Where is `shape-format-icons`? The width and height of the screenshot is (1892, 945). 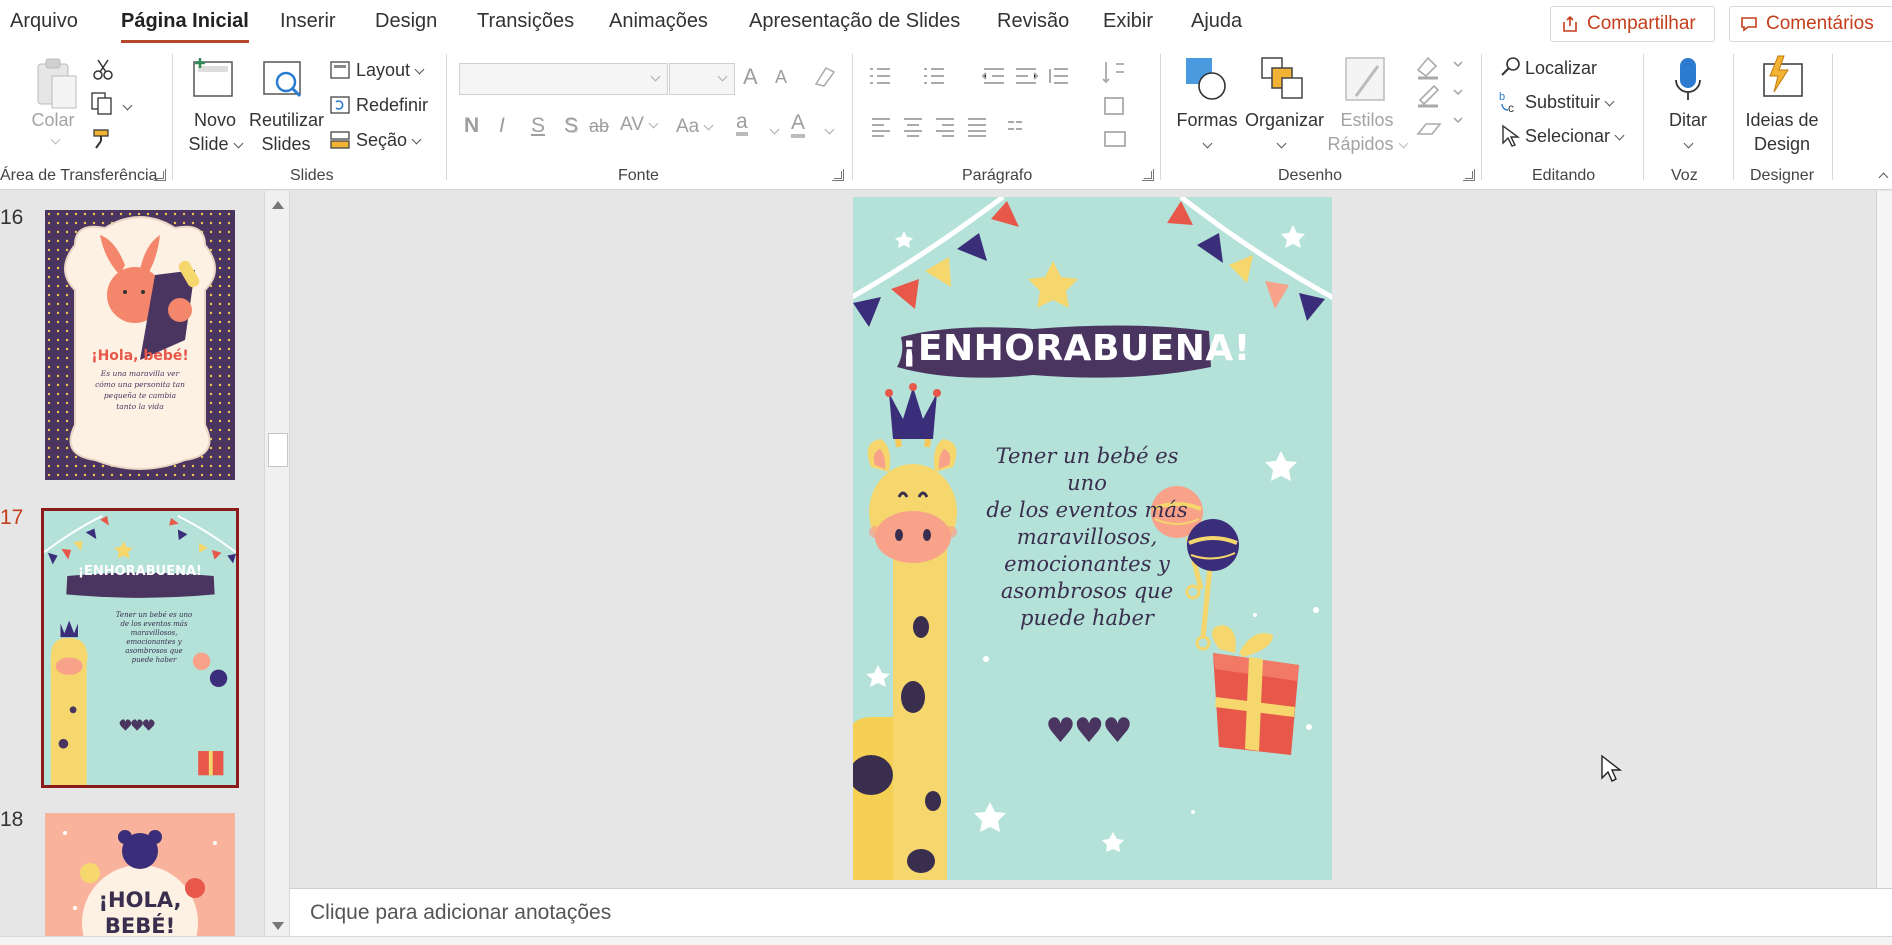
shape-format-icons is located at coordinates (1444, 104).